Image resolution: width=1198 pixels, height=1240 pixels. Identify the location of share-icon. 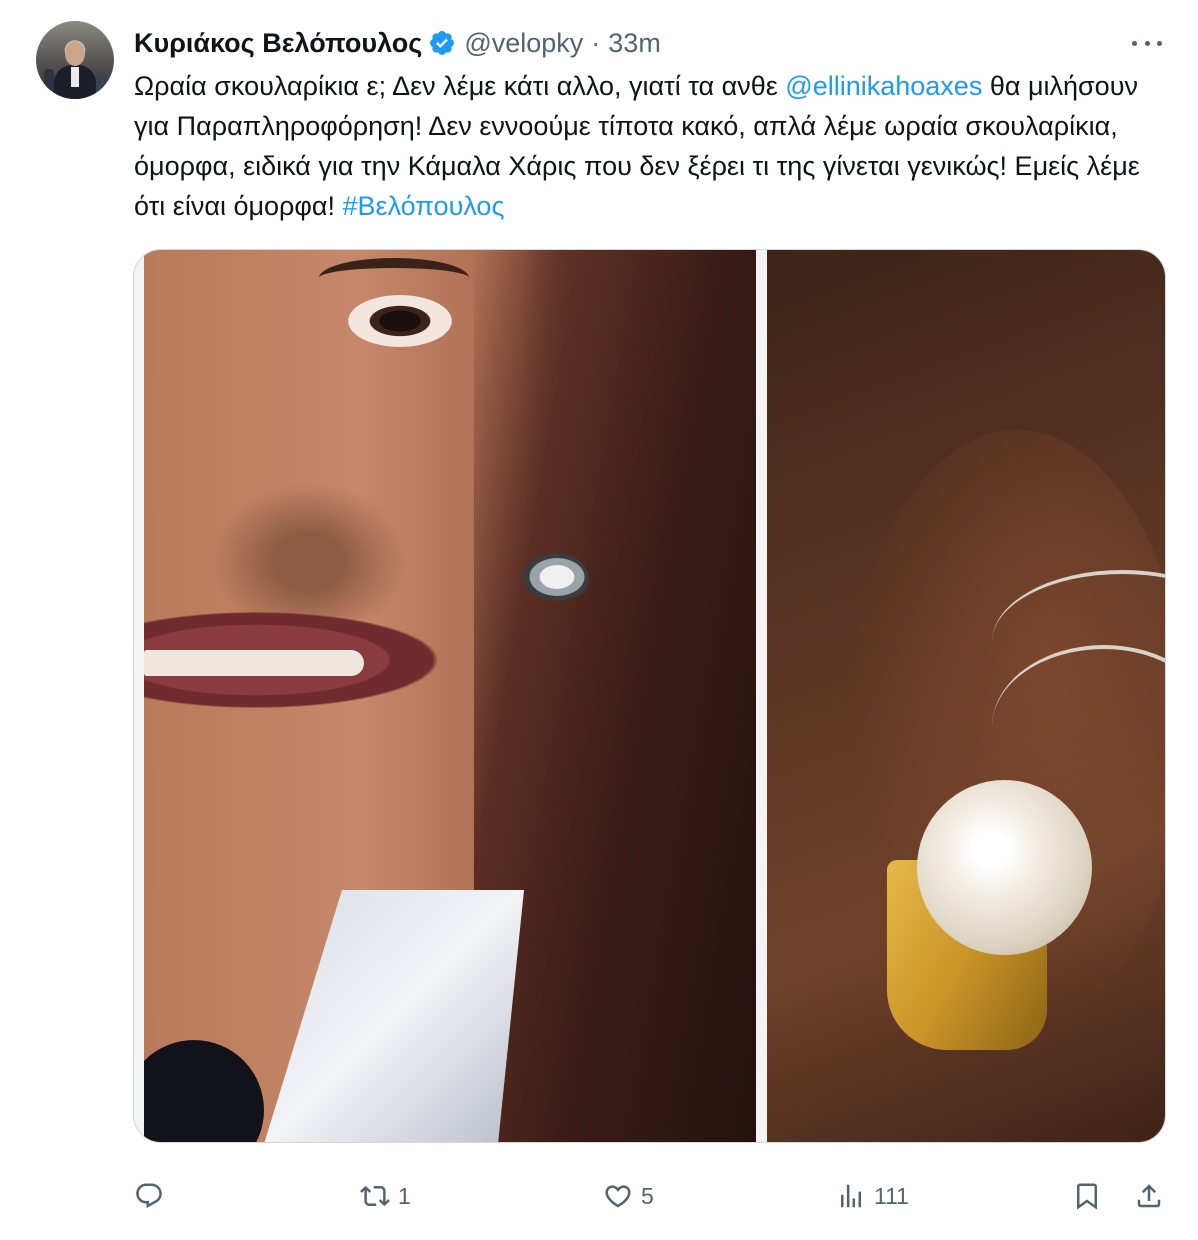
(1149, 1196).